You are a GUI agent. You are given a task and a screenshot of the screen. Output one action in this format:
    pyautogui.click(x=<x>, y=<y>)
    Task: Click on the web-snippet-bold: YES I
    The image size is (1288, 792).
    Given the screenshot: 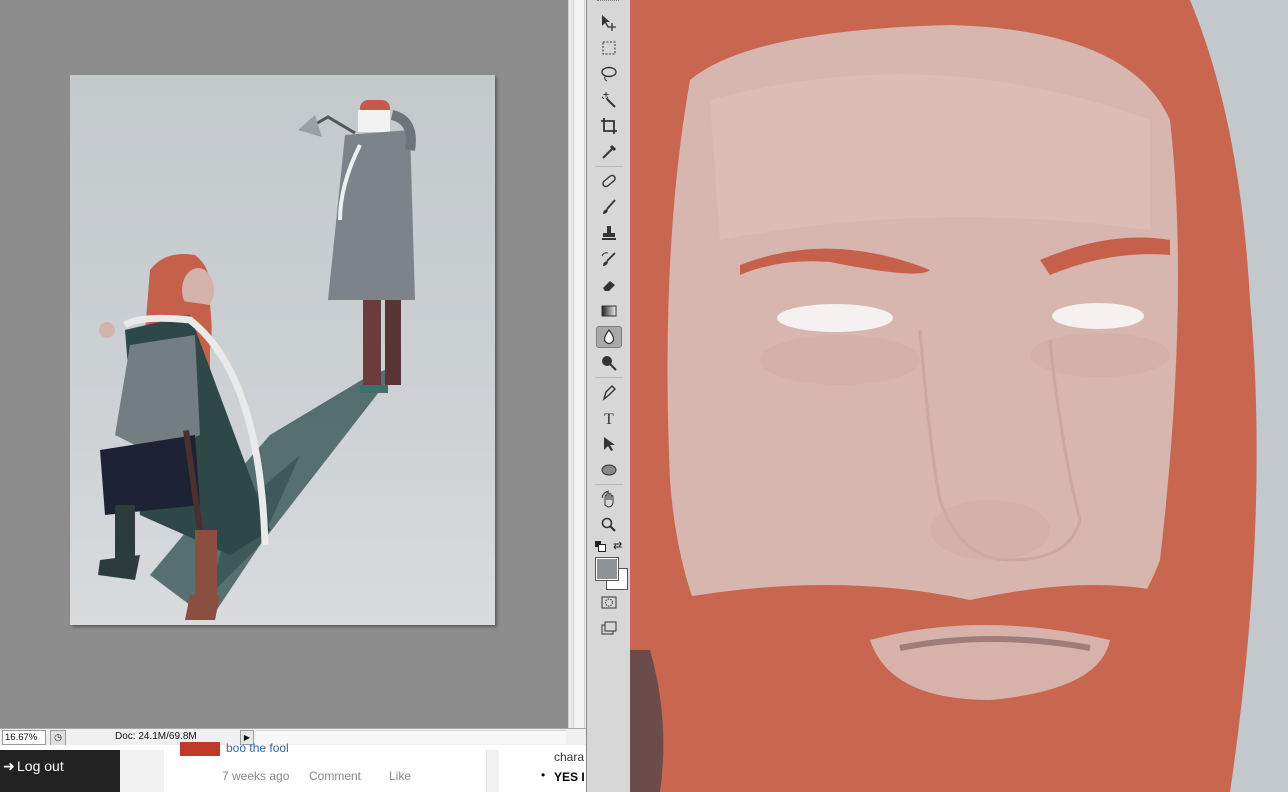 What is the action you would take?
    pyautogui.click(x=569, y=777)
    